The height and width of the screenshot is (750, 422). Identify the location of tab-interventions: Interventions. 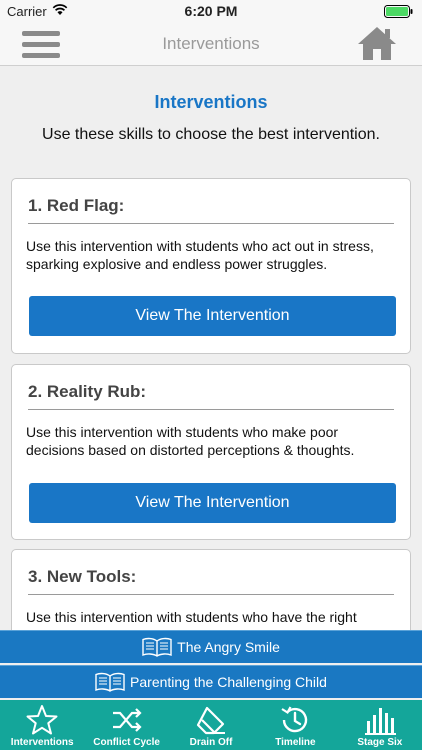
(42, 725).